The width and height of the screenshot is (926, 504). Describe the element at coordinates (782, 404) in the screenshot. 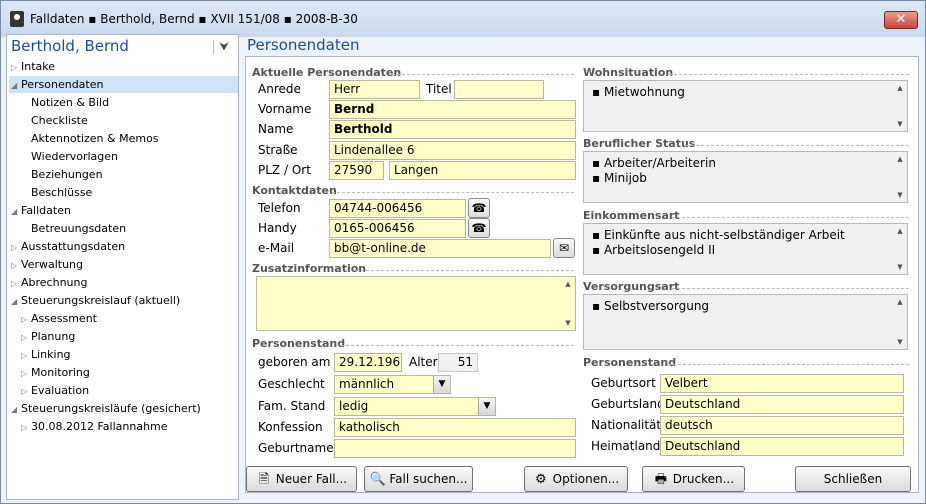

I see `geburtsland-field: Deutschland` at that location.